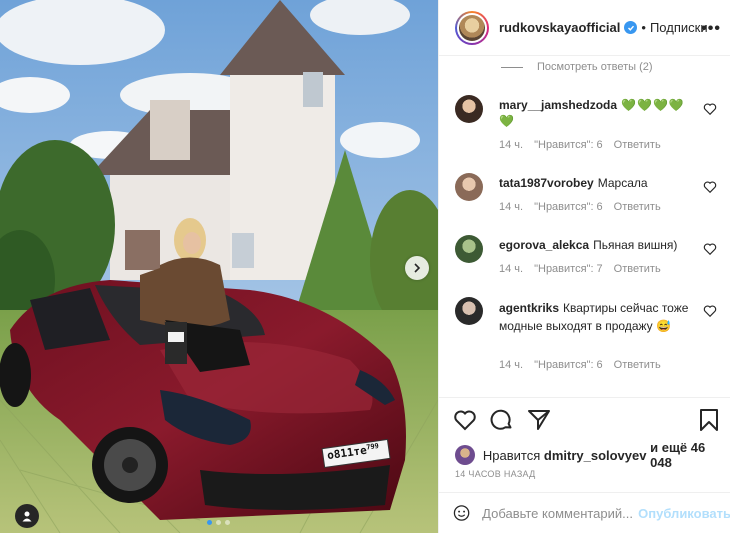  I want to click on comment-body: tata1987vorobey Марсала, so click(599, 183).